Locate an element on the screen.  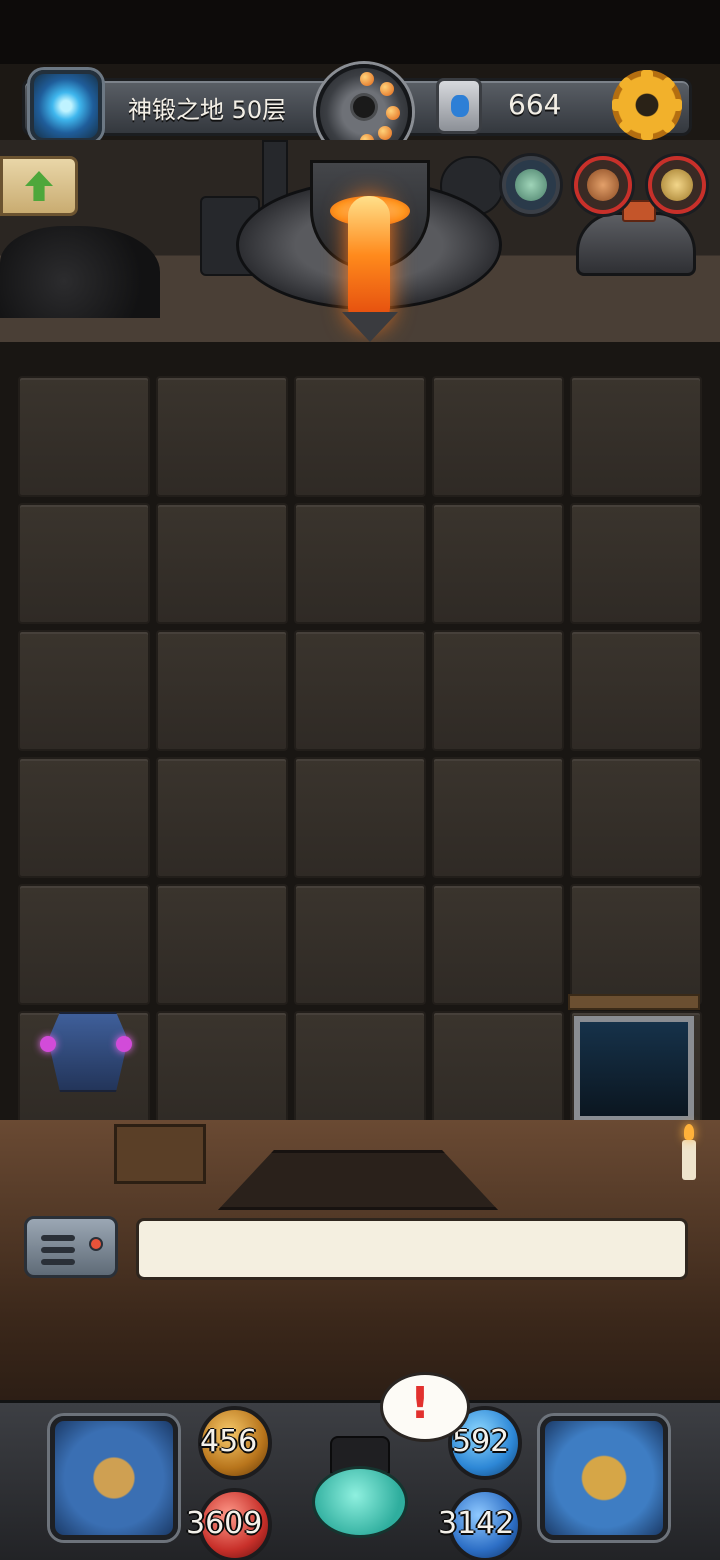
up-arrow-icon is located at coordinates (39, 186).